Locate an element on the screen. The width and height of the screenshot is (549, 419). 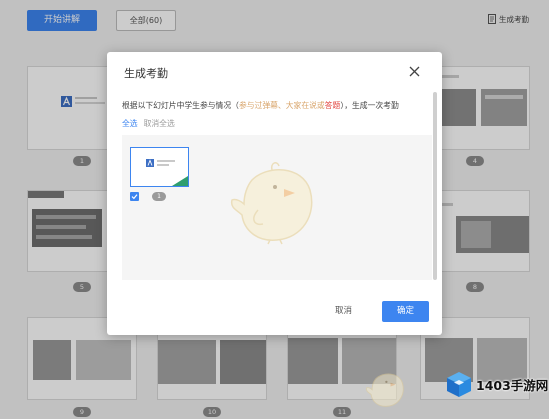
dialog-title: 生成考勤 is located at coordinates (146, 73).